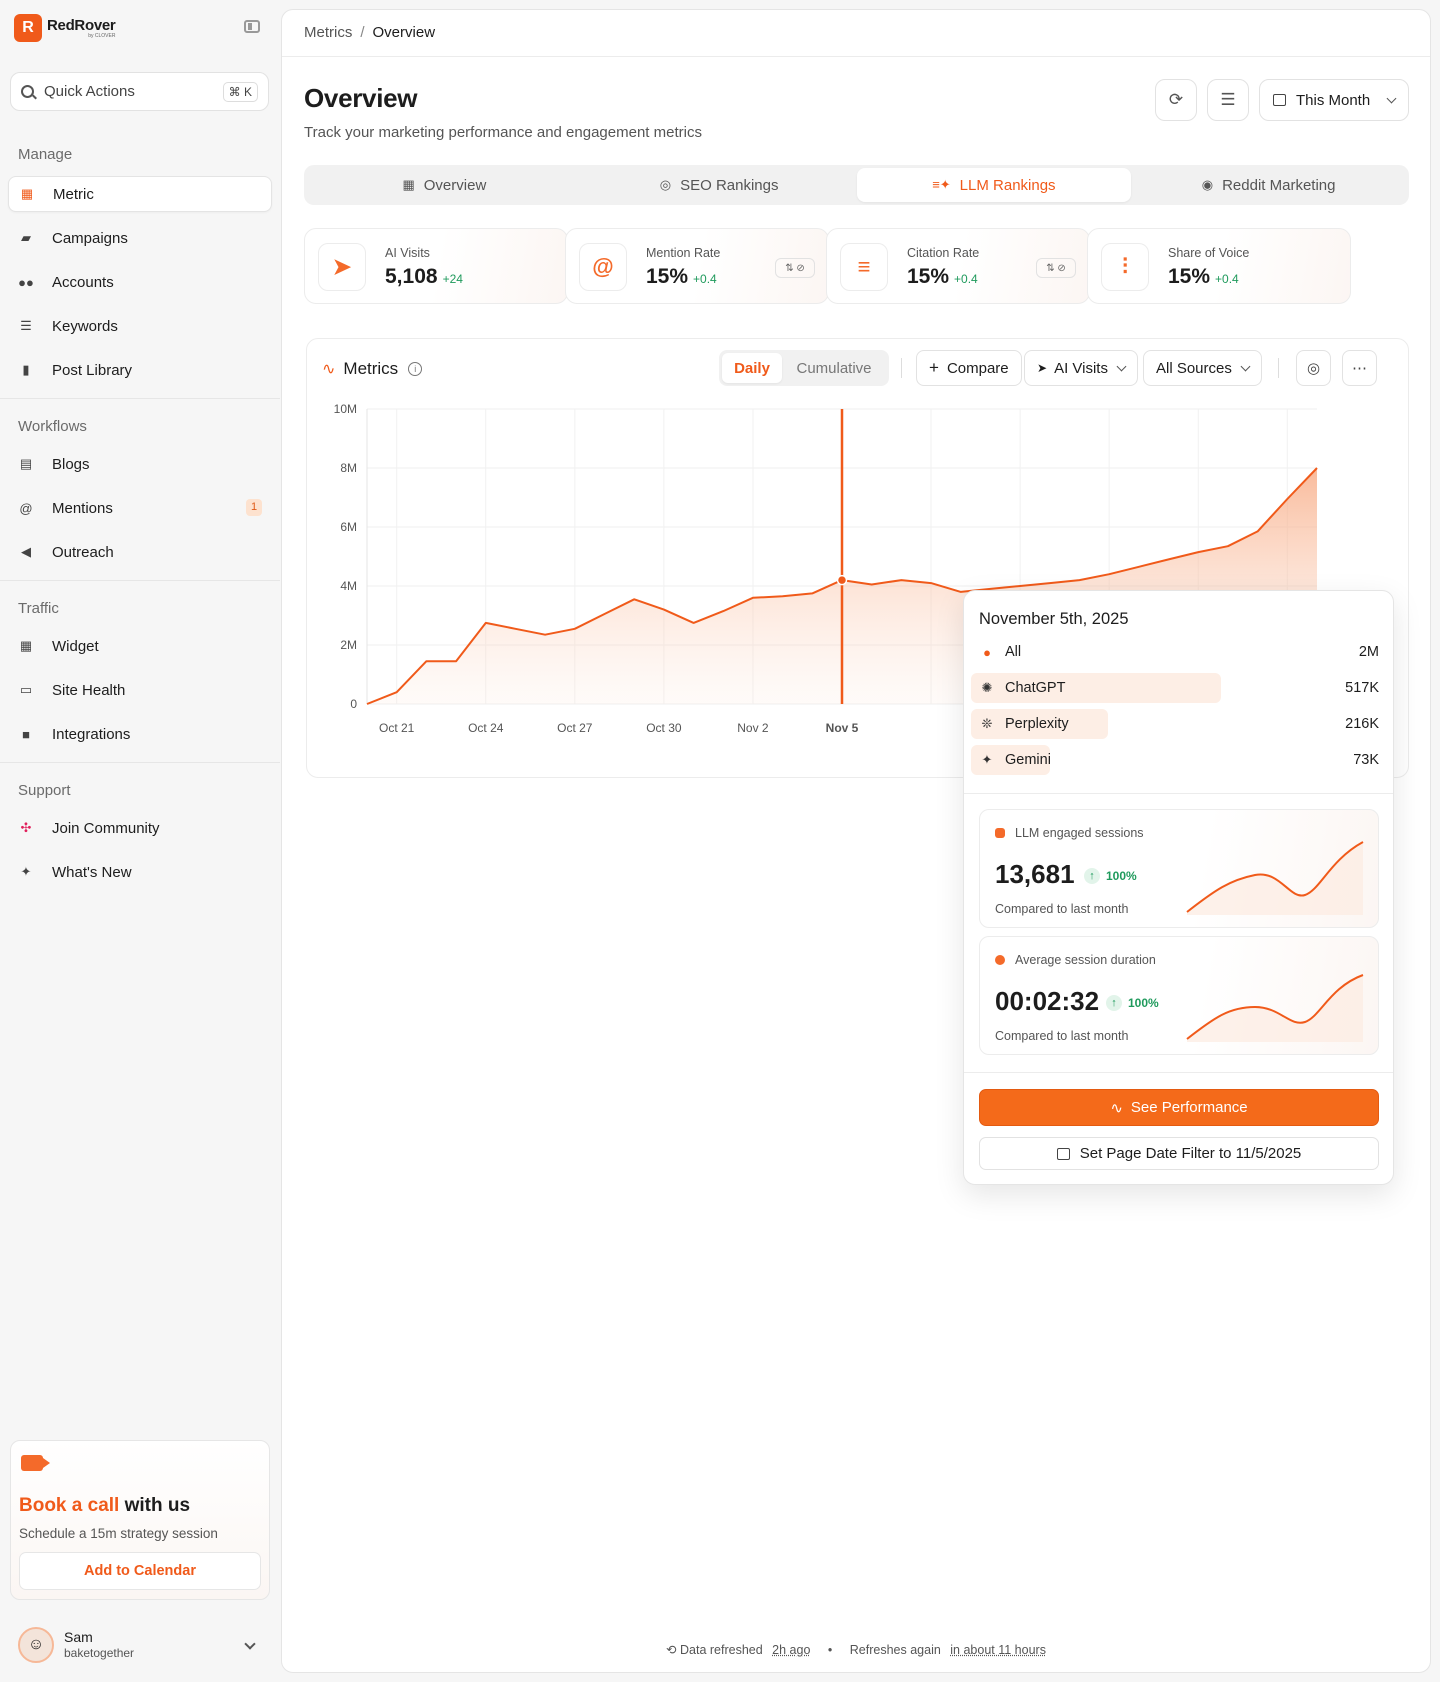 The image size is (1440, 1682). Describe the element at coordinates (140, 464) in the screenshot. I see `sidebar-item-blogs: ▤ Blogs` at that location.